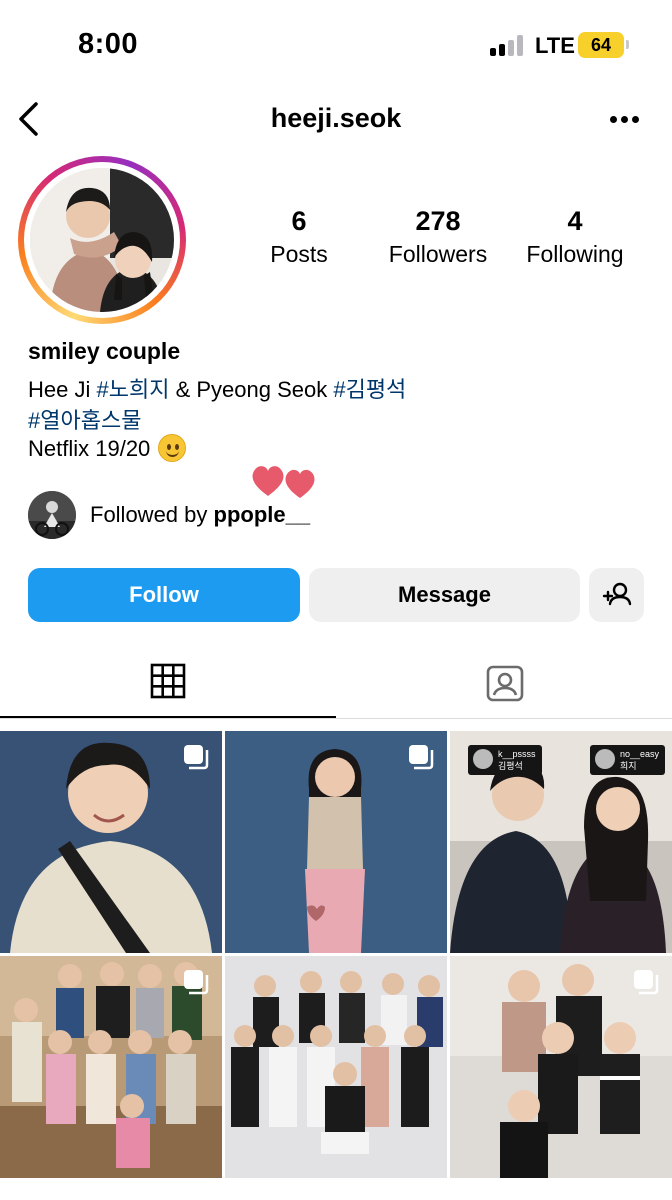  I want to click on followed-by-prefix: Followed by, so click(152, 514).